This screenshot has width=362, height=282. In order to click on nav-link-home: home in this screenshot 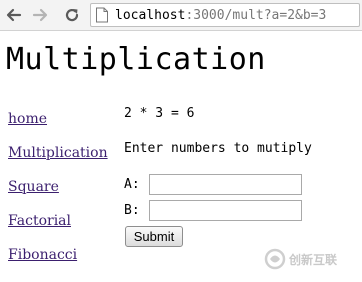, I will do `click(27, 119)`.